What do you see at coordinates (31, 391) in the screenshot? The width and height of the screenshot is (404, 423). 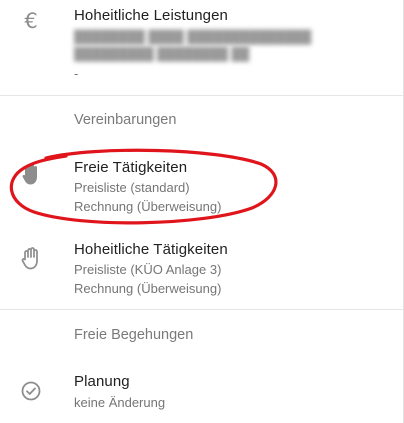 I see `check-circle-icon` at bounding box center [31, 391].